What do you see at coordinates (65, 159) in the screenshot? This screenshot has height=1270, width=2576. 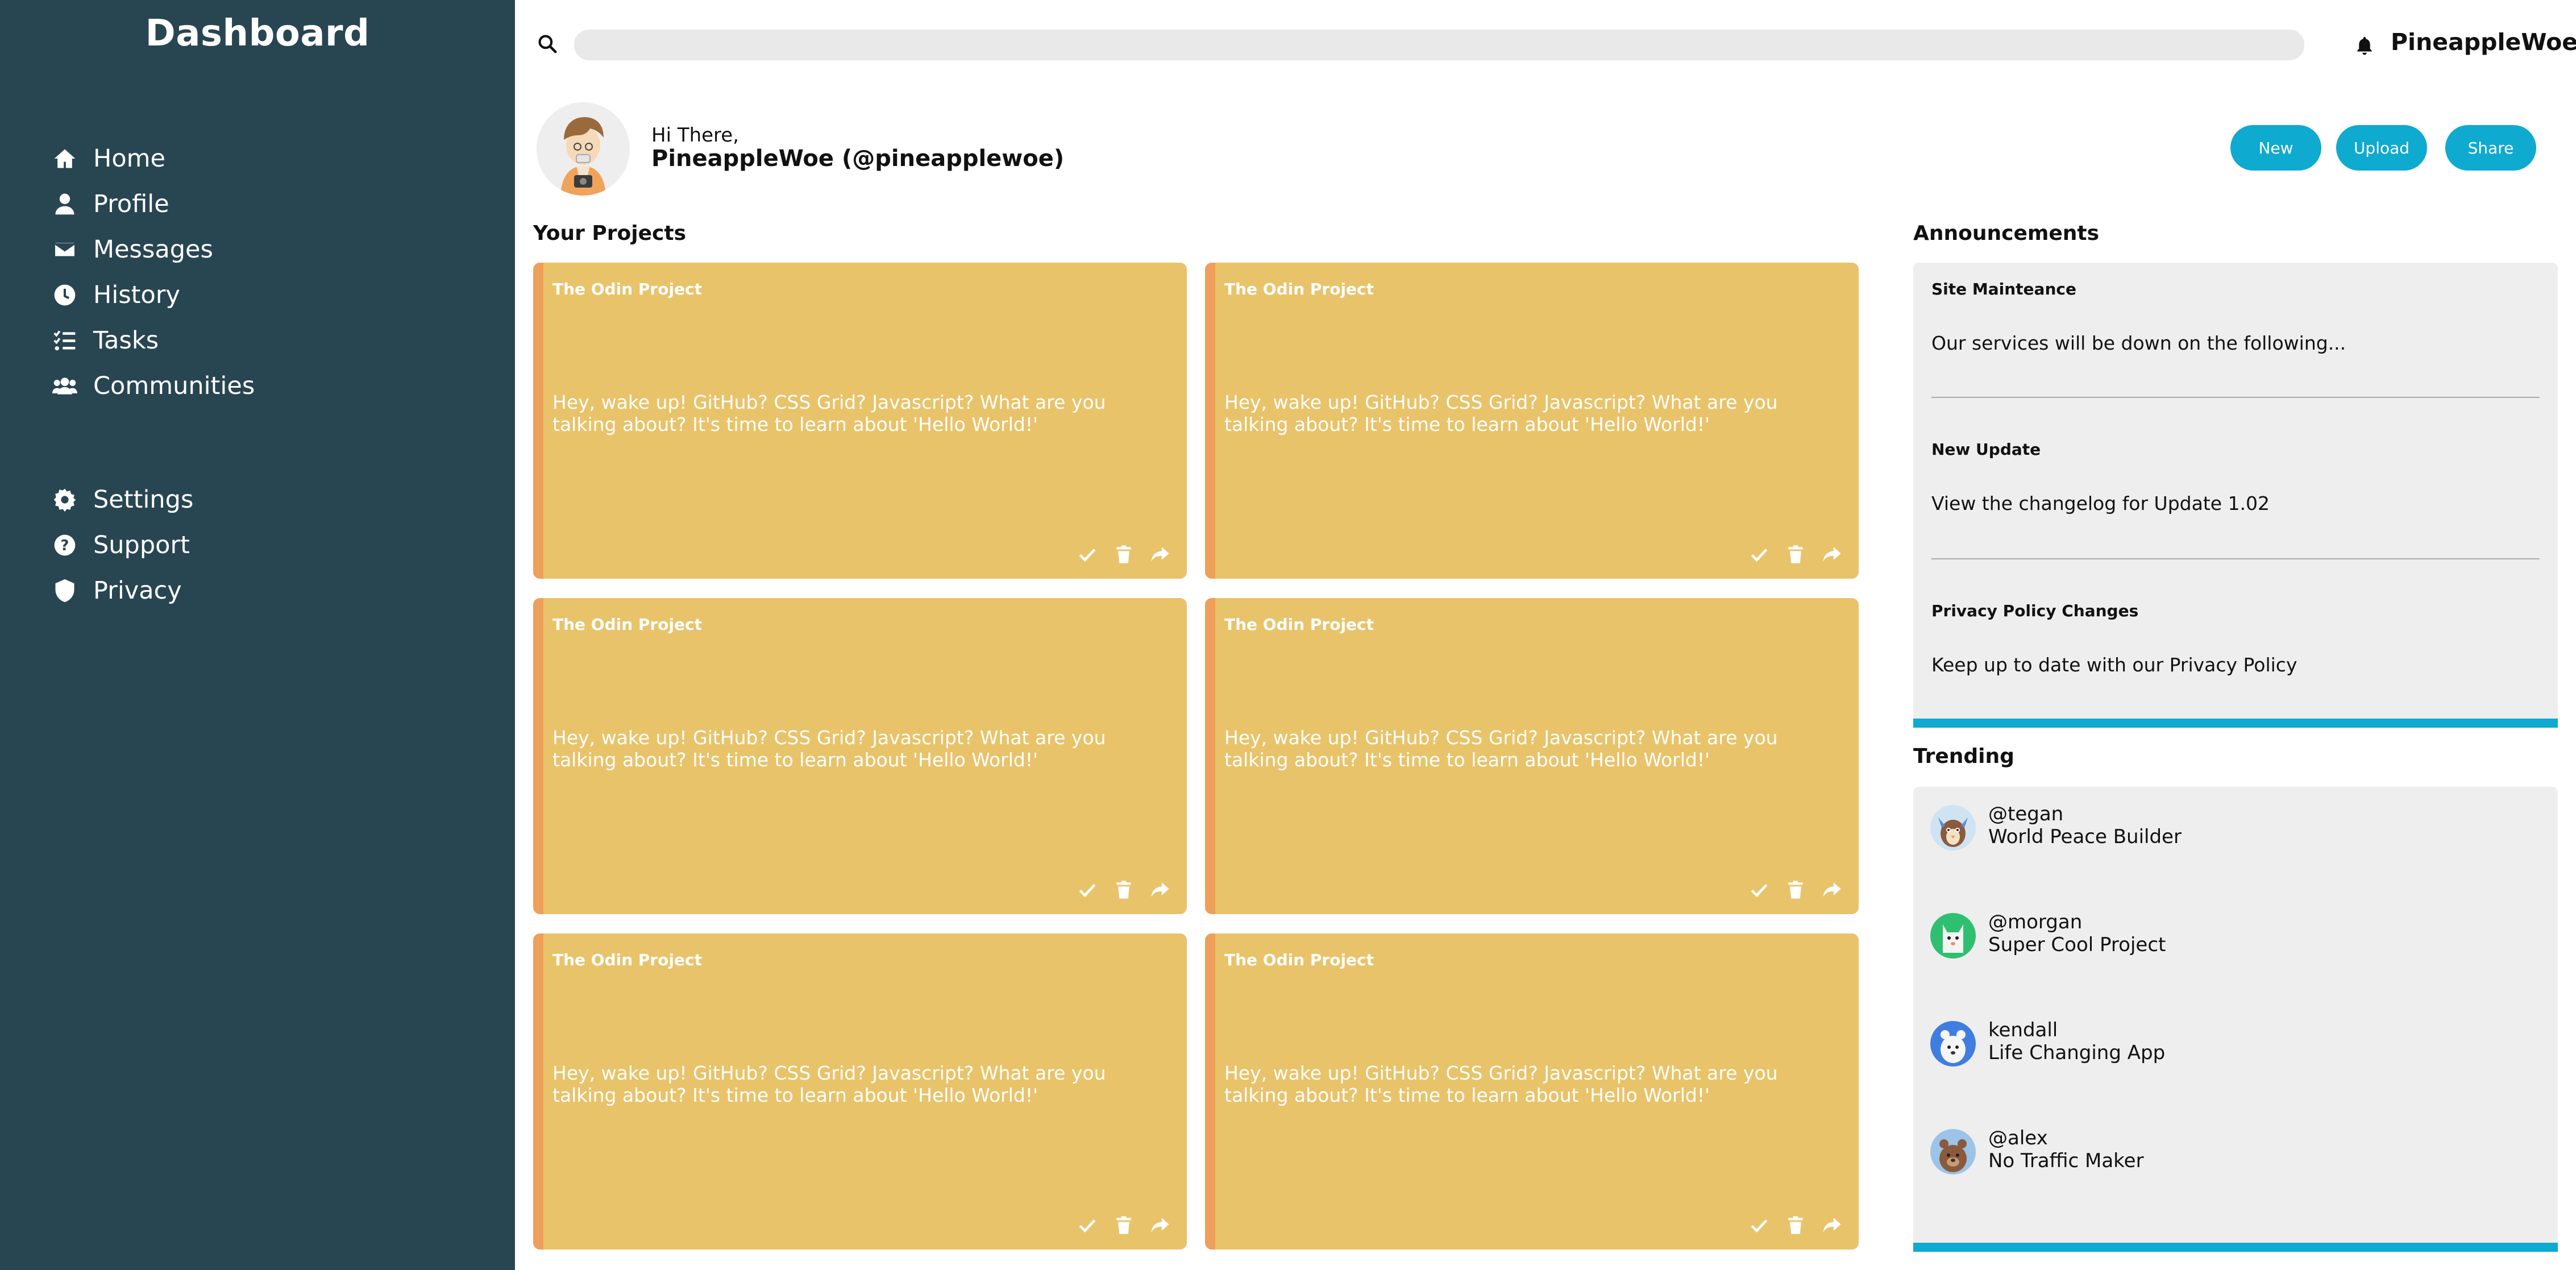 I see `home-icon` at bounding box center [65, 159].